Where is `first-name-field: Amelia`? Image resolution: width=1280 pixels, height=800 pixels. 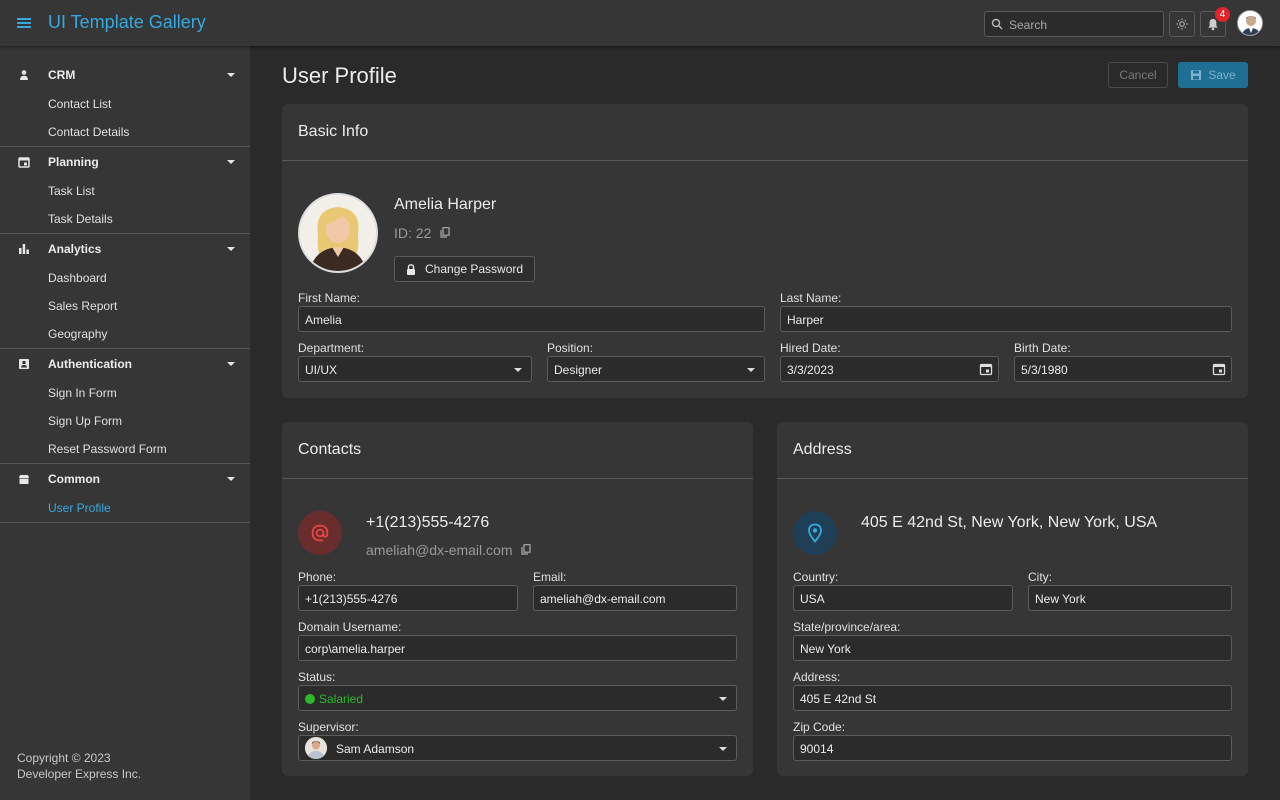
first-name-field: Amelia is located at coordinates (531, 319).